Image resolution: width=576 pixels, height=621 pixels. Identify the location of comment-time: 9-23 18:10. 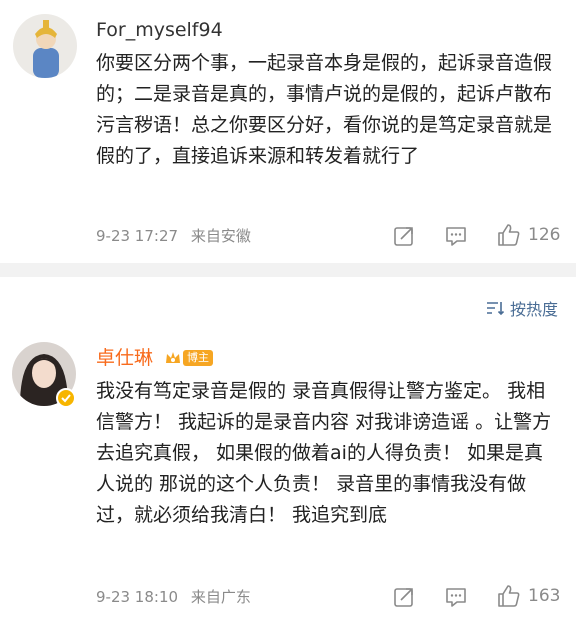
(137, 597).